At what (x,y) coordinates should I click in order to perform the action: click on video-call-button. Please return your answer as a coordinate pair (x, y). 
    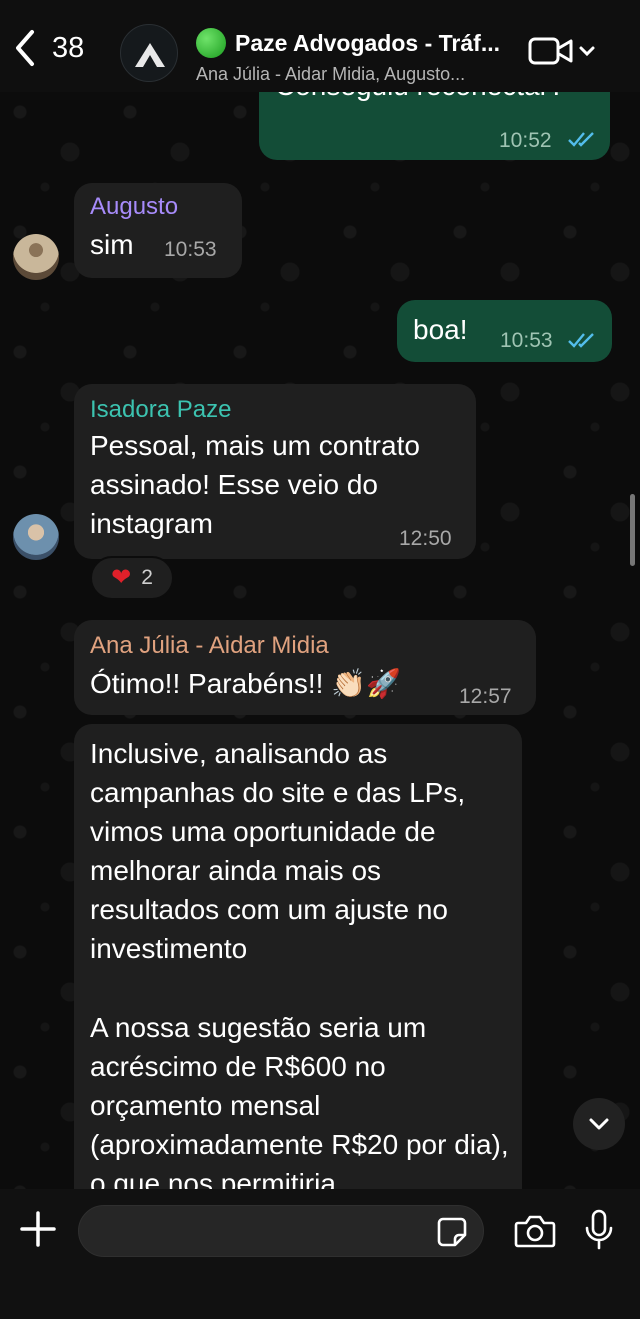
    Looking at the image, I should click on (562, 51).